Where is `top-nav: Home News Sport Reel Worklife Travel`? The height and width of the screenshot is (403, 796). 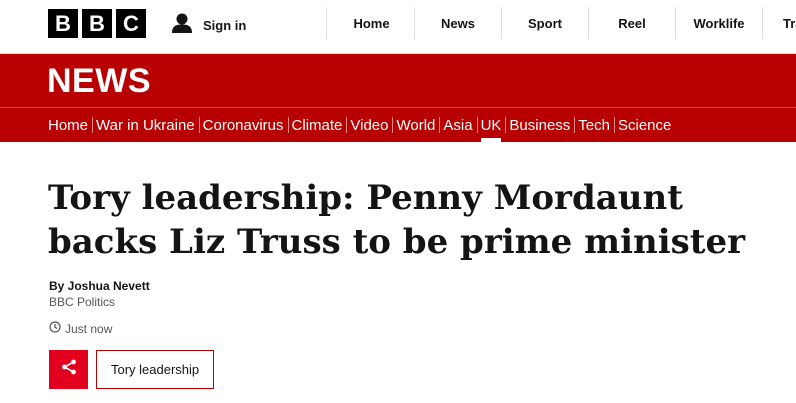 top-nav: Home News Sport Reel Worklife Travel is located at coordinates (561, 23).